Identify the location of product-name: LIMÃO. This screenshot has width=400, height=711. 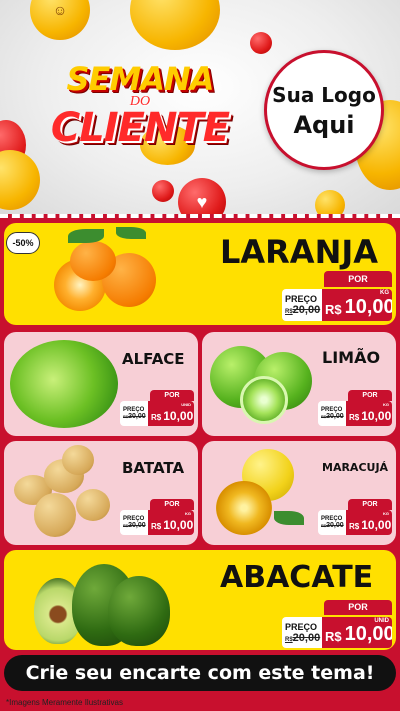
(351, 357).